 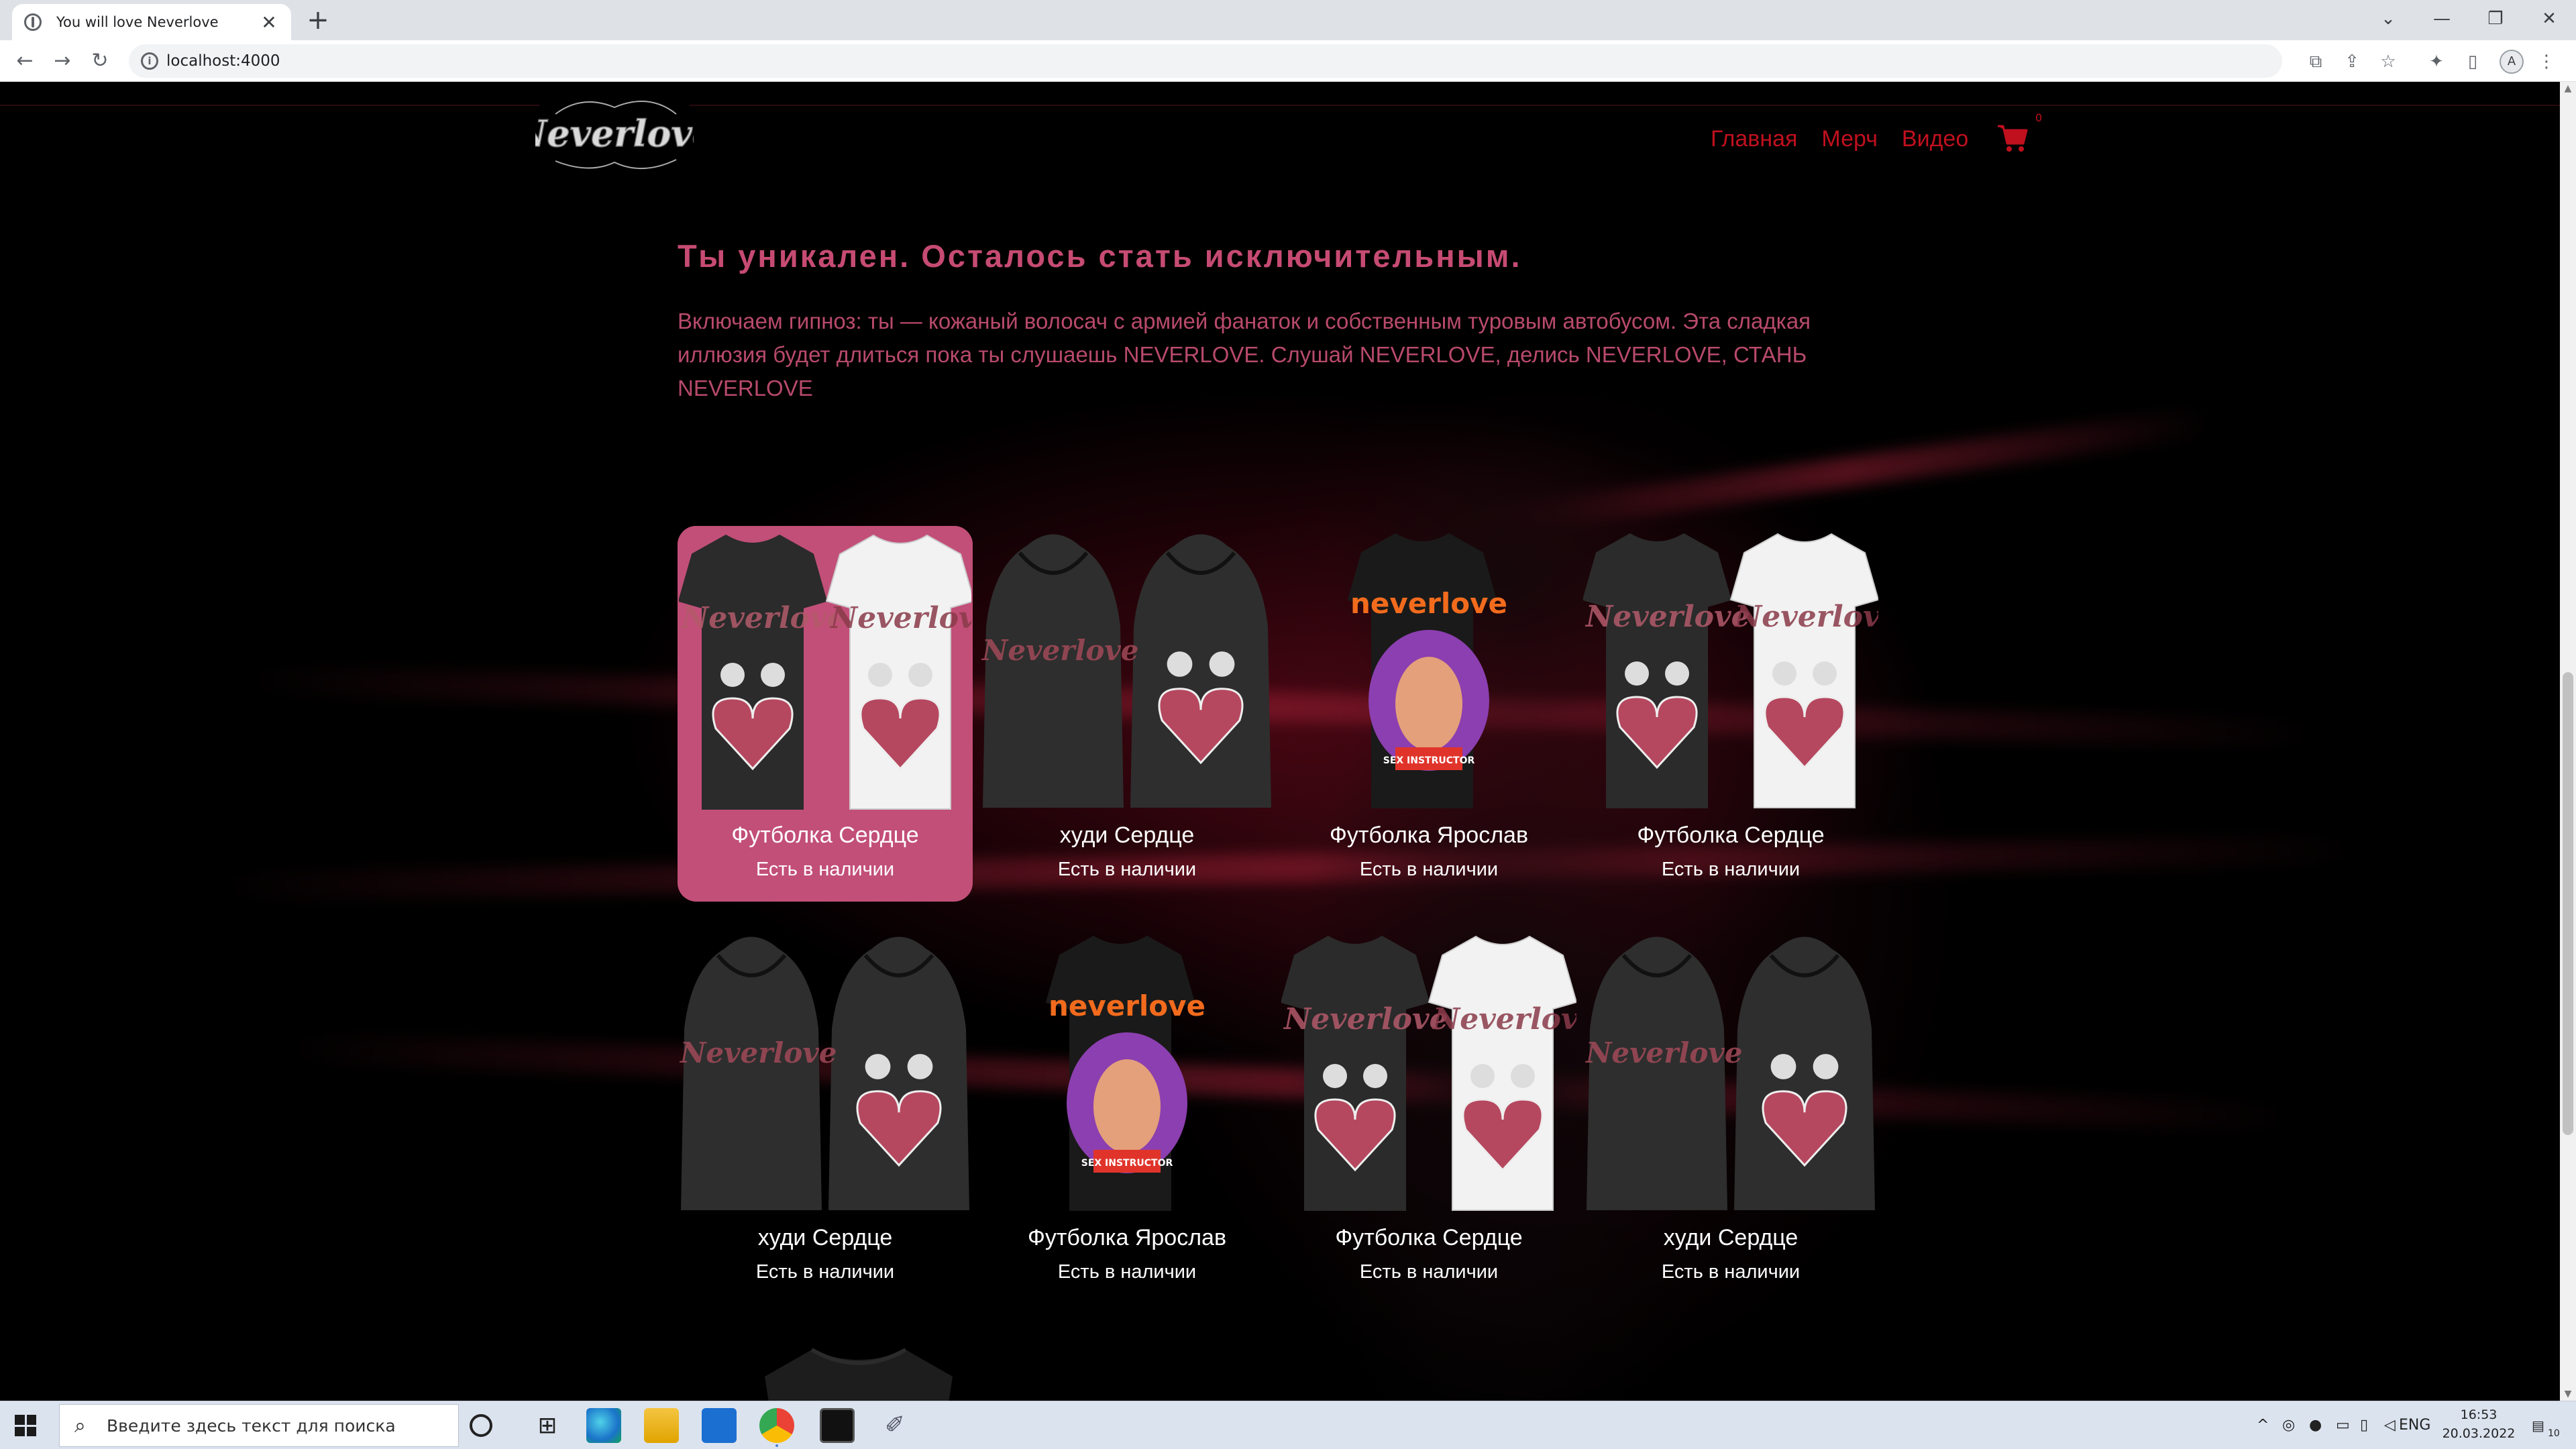 What do you see at coordinates (837, 1425) in the screenshot?
I see `terminal-icon` at bounding box center [837, 1425].